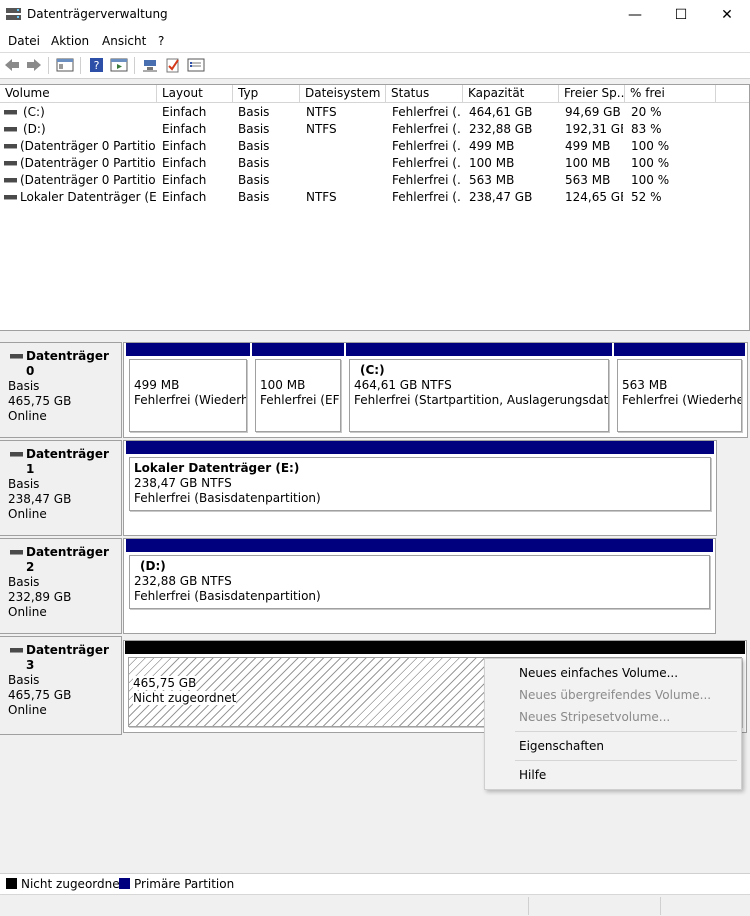  Describe the element at coordinates (424, 93) in the screenshot. I see `column-header-status: Status` at that location.